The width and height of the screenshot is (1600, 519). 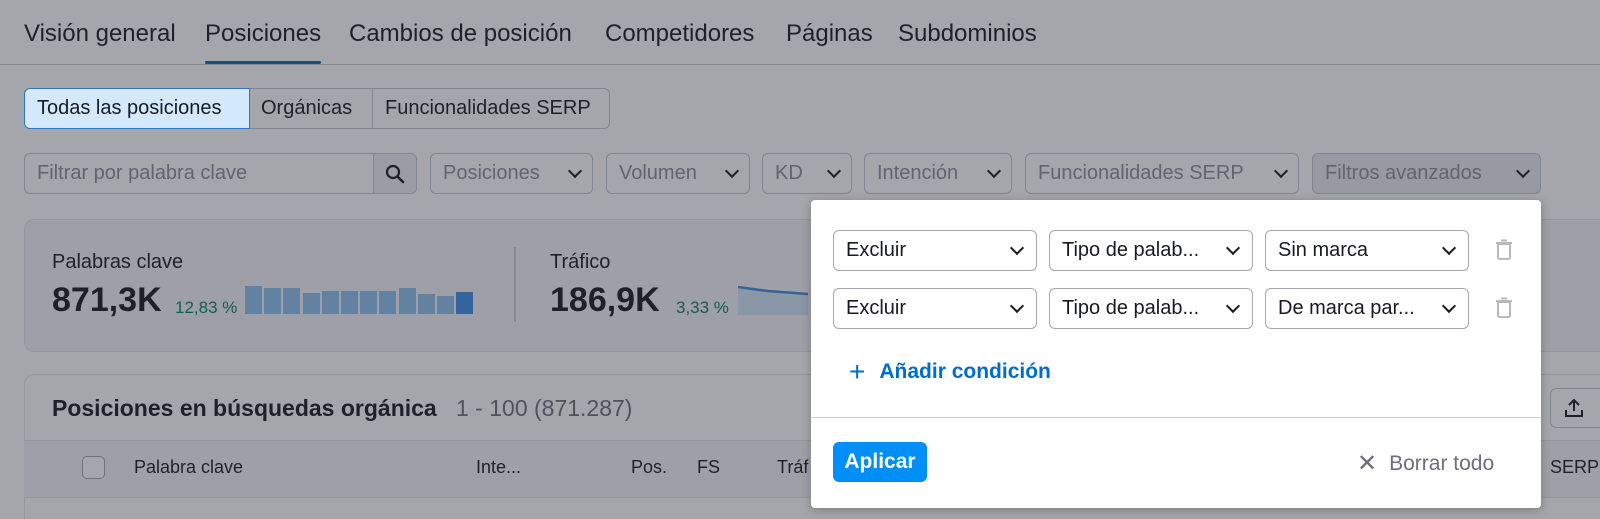 I want to click on delete-condition-2-icon, so click(x=1504, y=308).